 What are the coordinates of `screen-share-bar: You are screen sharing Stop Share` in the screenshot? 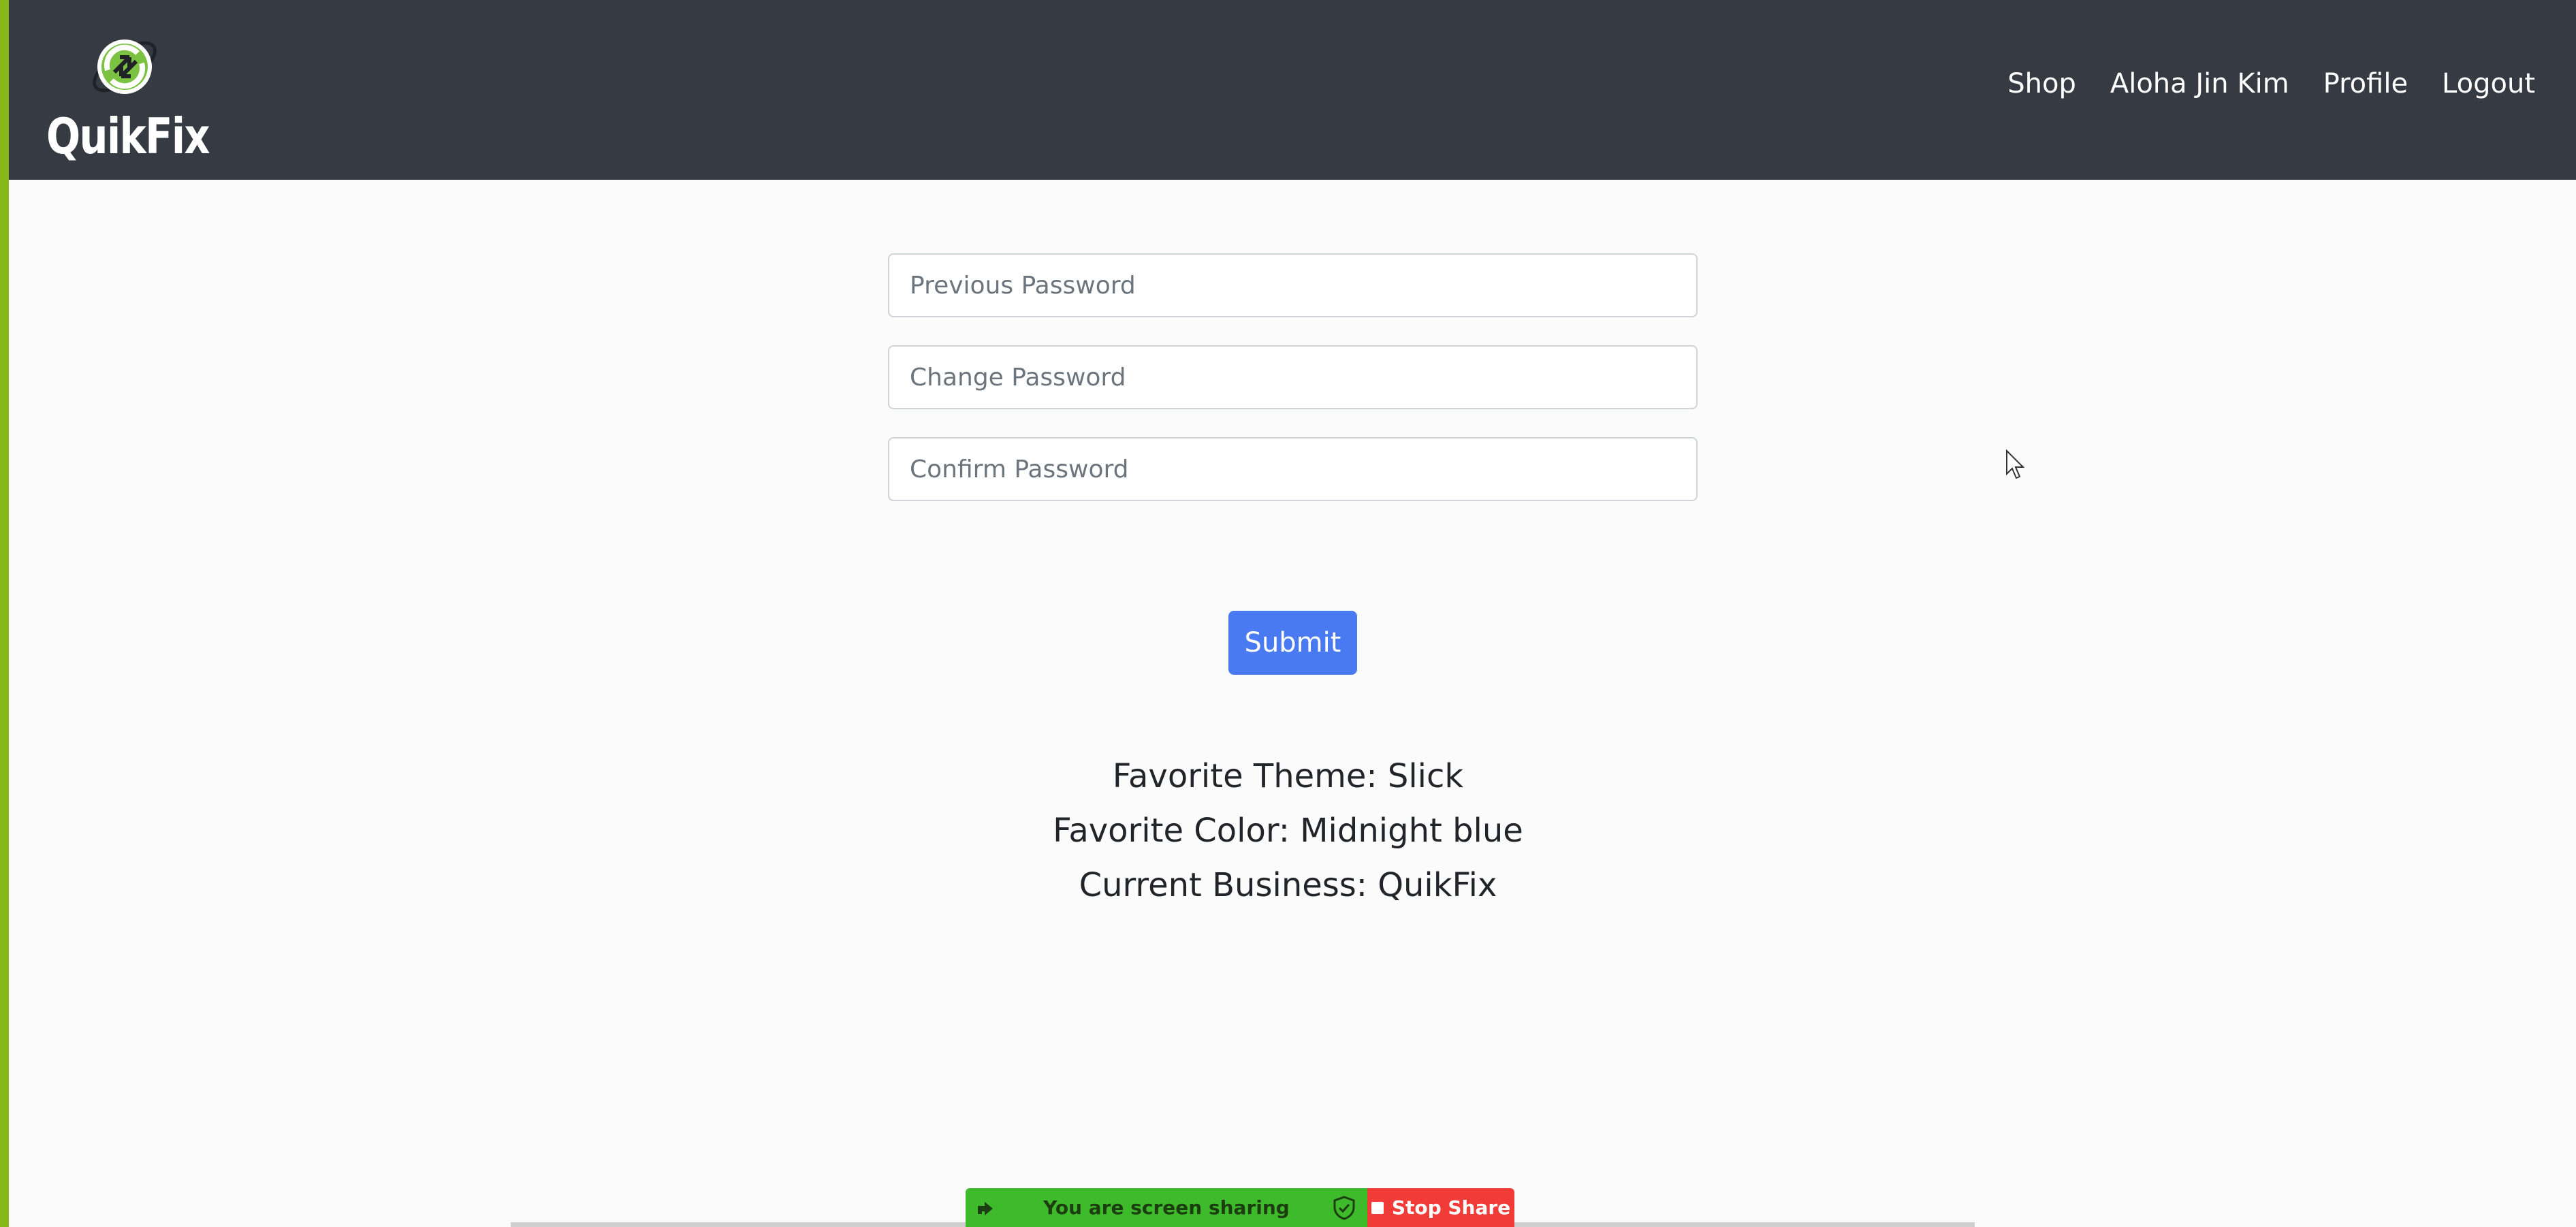 It's located at (1240, 1207).